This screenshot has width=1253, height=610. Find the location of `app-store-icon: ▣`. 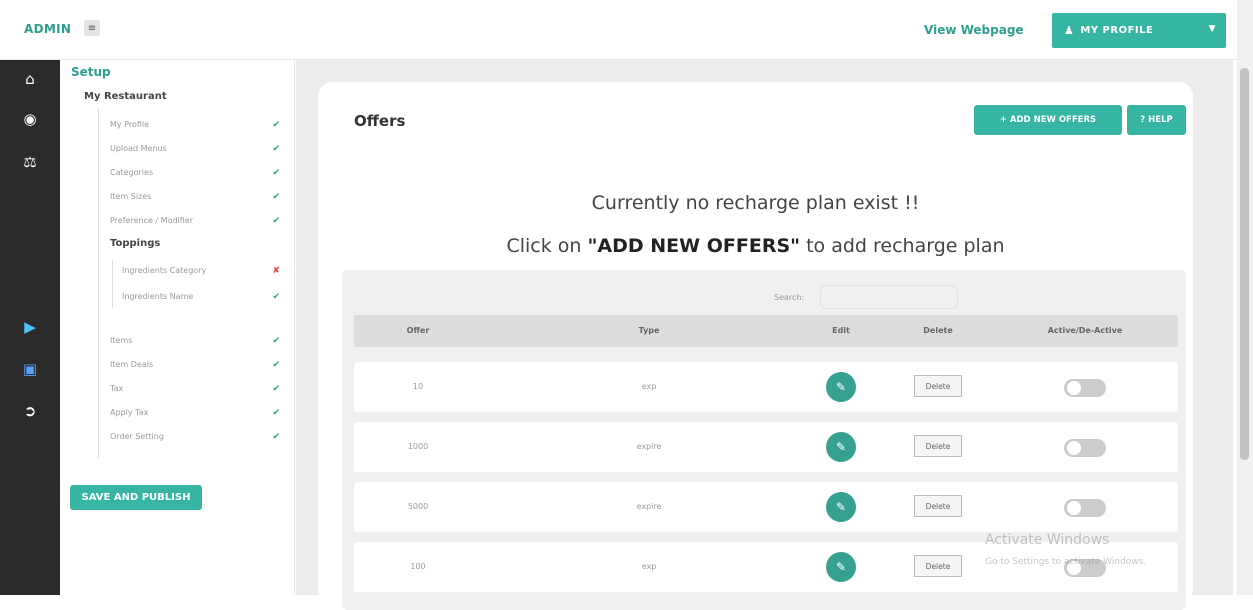

app-store-icon: ▣ is located at coordinates (30, 369).